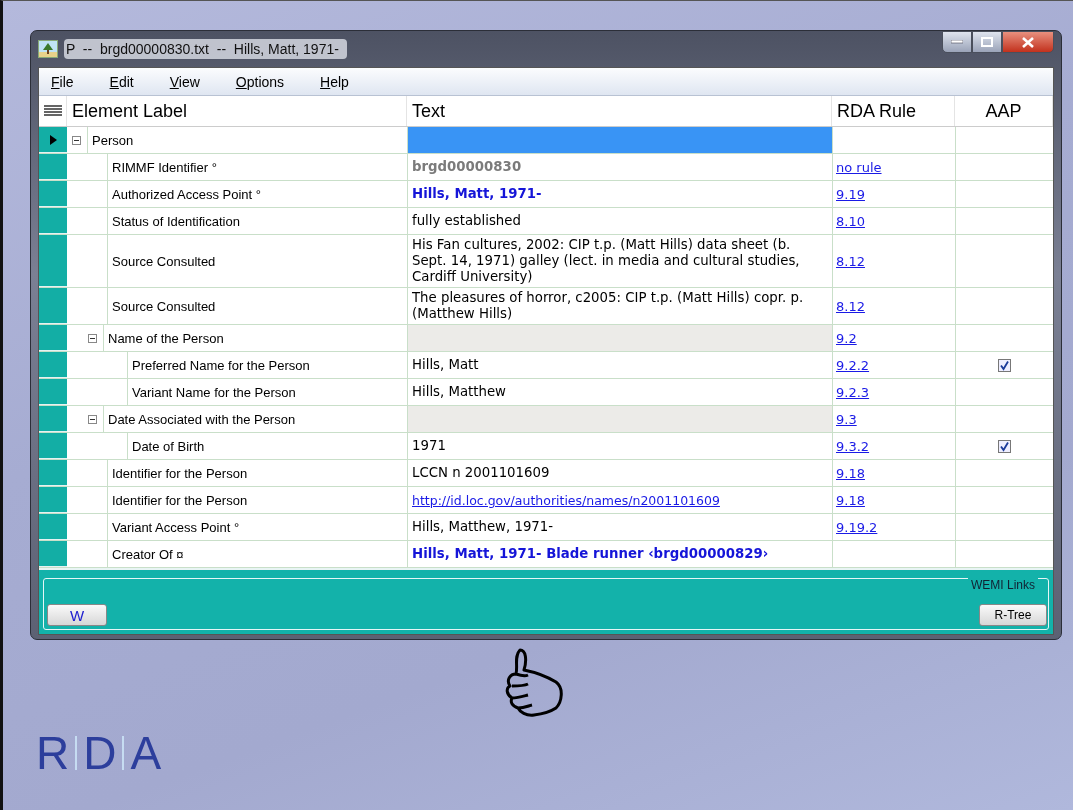 The height and width of the screenshot is (810, 1073). Describe the element at coordinates (850, 221) in the screenshot. I see `rule-link: 8.10` at that location.